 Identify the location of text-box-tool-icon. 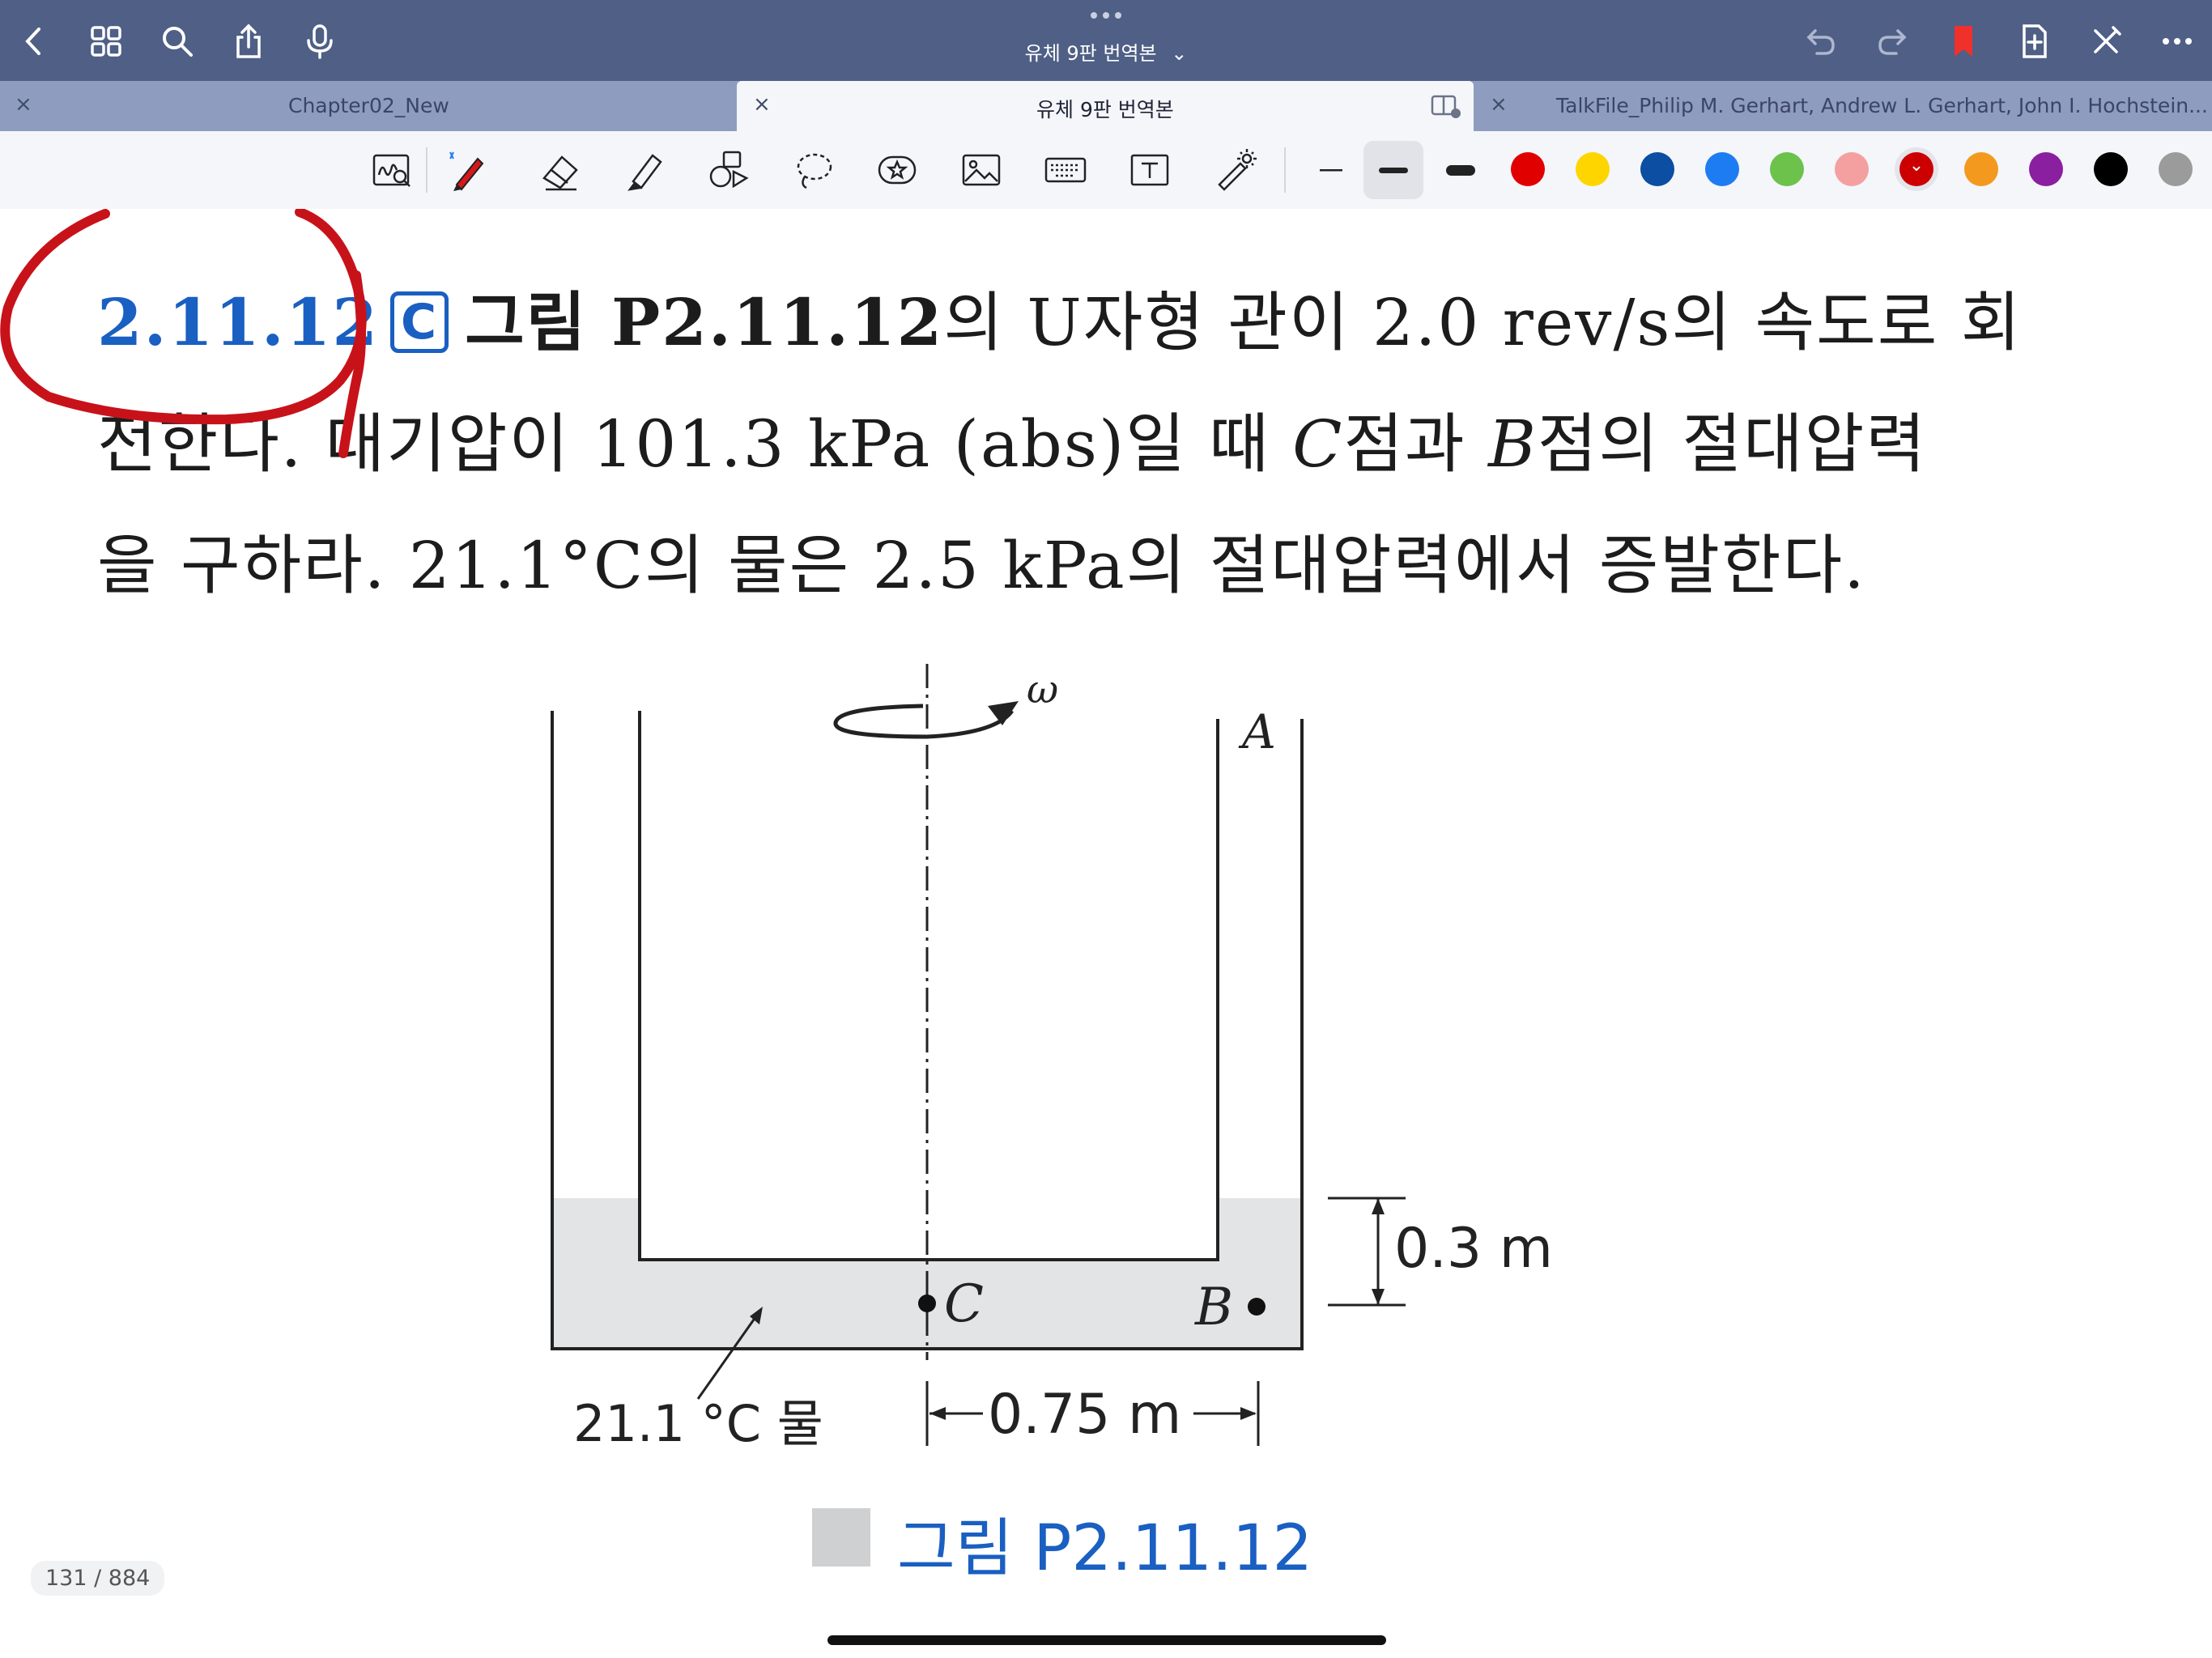
(1150, 170).